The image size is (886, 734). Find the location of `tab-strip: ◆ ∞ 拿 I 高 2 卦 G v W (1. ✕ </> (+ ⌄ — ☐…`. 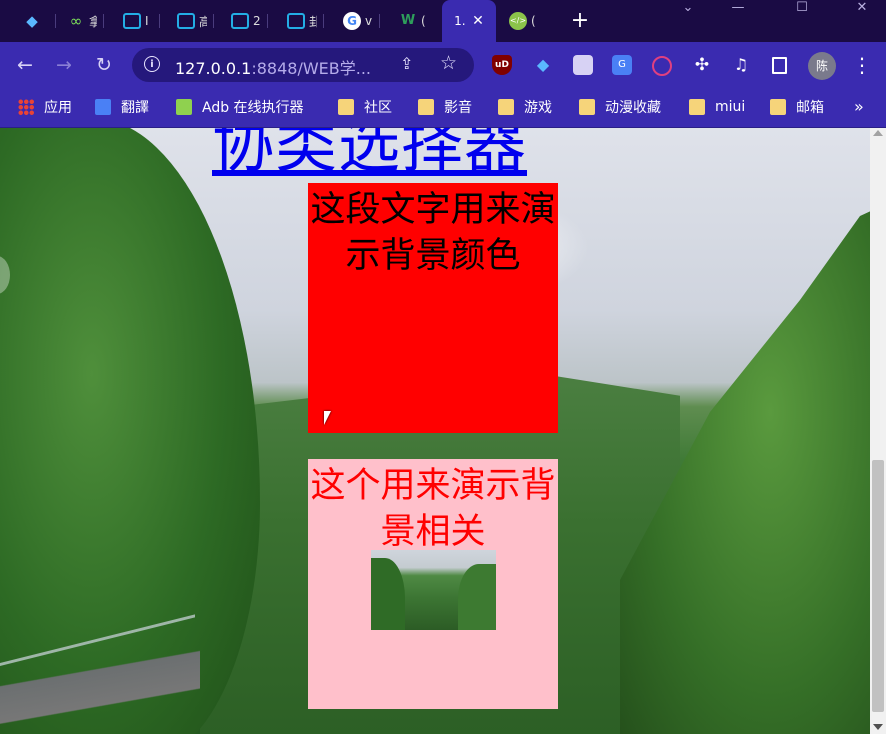

tab-strip: ◆ ∞ 拿 I 高 2 卦 G v W (1. ✕ </> (+ ⌄ — ☐… is located at coordinates (443, 21).